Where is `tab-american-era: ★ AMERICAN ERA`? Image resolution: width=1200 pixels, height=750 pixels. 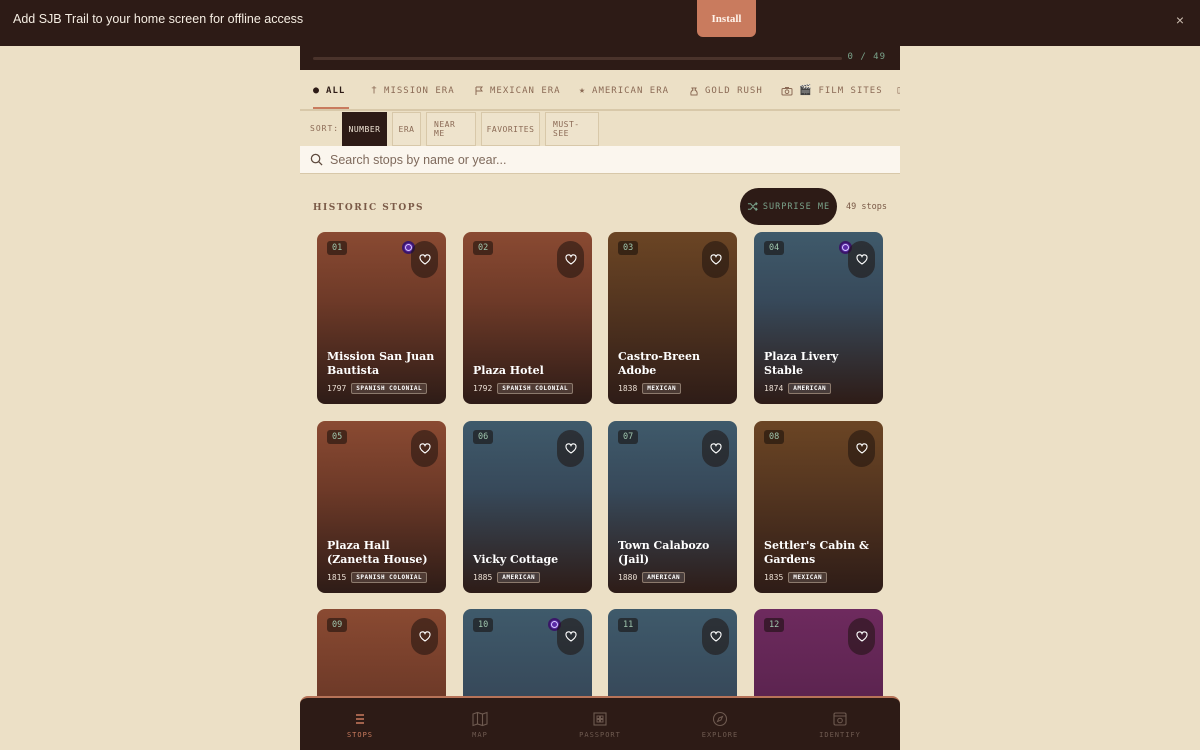
tab-american-era: ★ AMERICAN ERA is located at coordinates (624, 89).